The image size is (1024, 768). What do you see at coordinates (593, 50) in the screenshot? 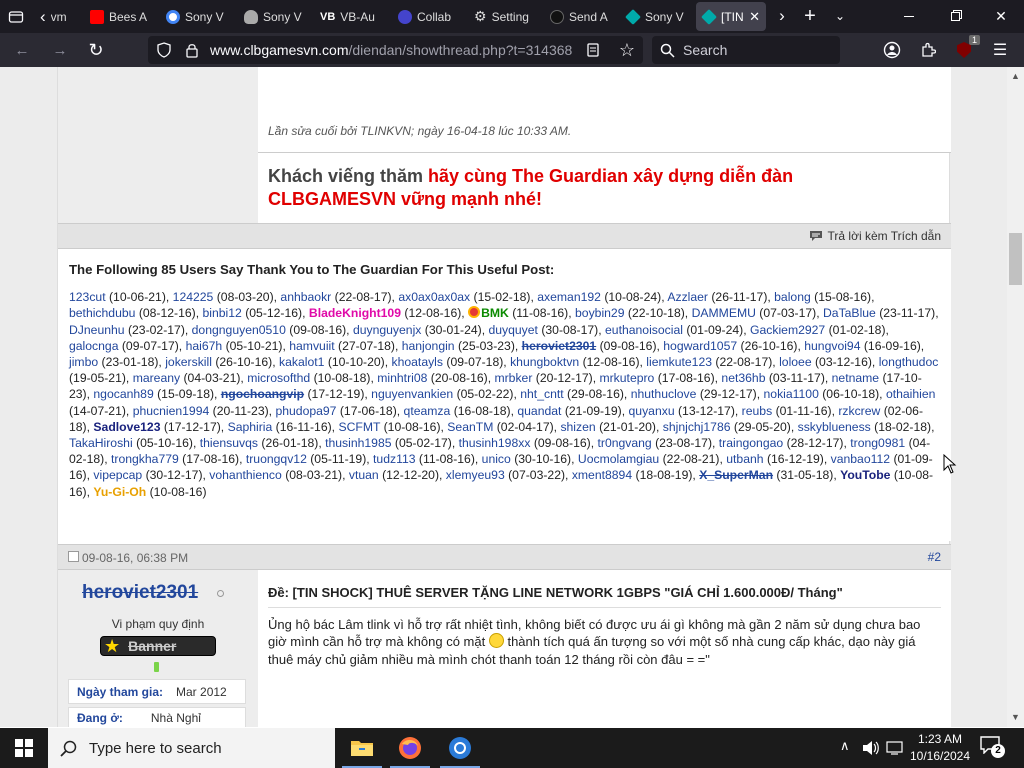
I see `reader-view-icon` at bounding box center [593, 50].